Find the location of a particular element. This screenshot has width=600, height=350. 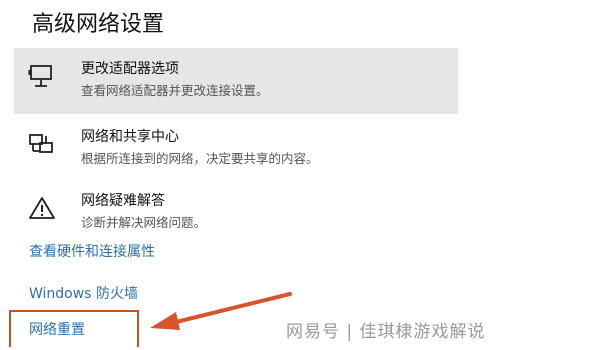

link-windows-firewall: Windows 防火墙 is located at coordinates (83, 293).